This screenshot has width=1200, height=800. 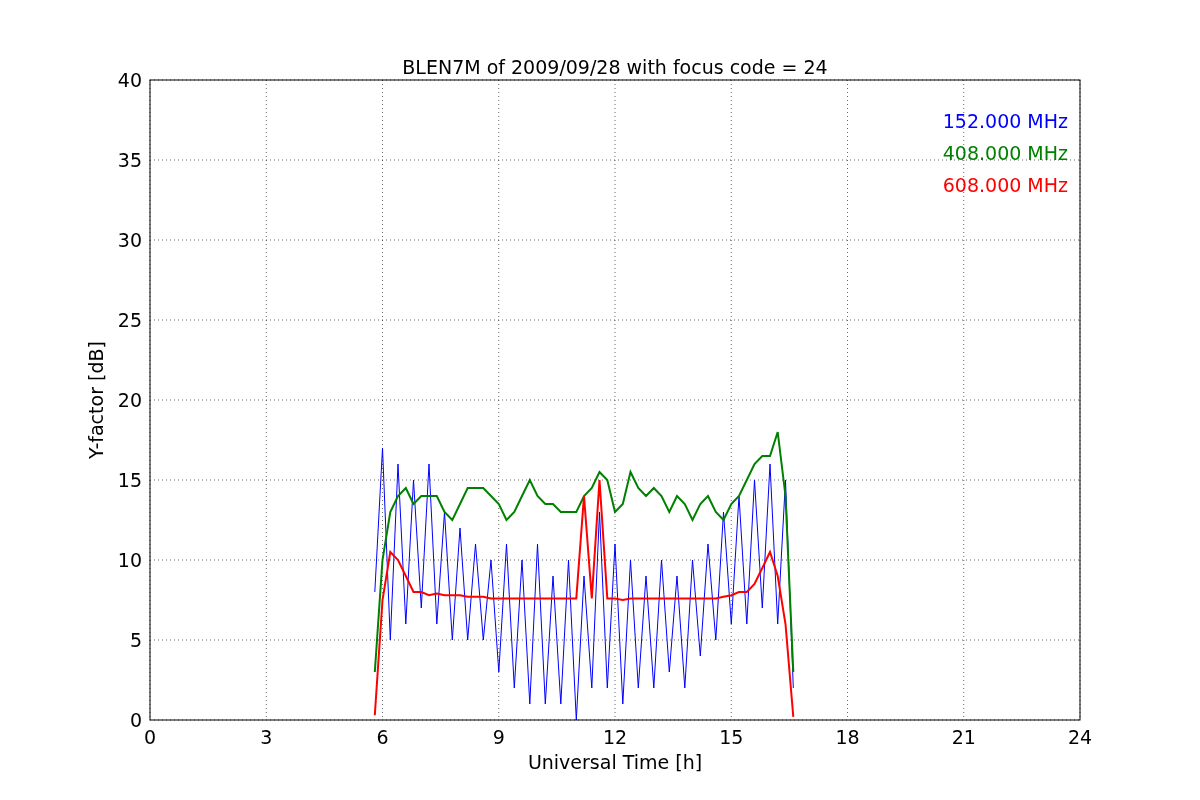 I want to click on tick-label: 12, so click(x=615, y=737).